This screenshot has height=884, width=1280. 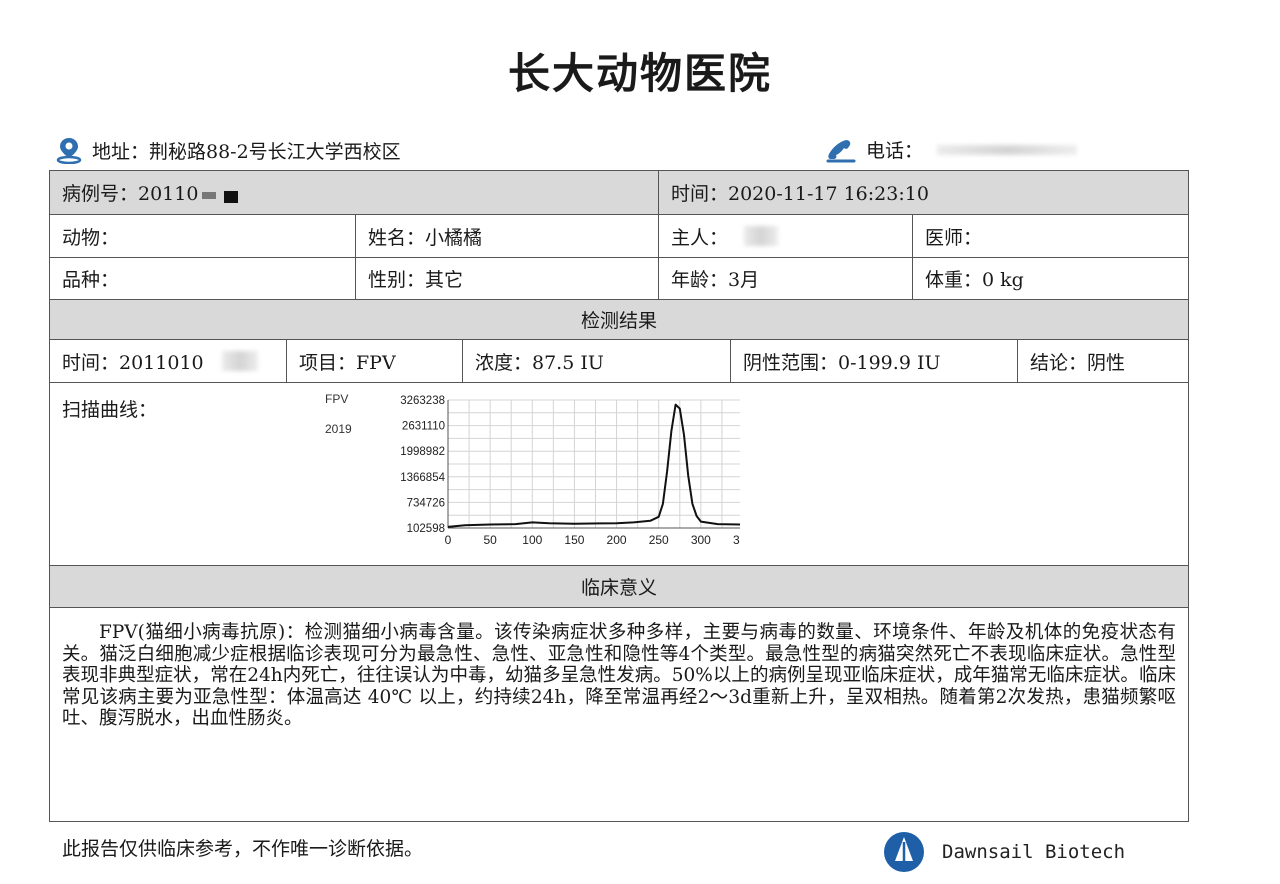 I want to click on owner-field: 主人：, so click(x=785, y=236).